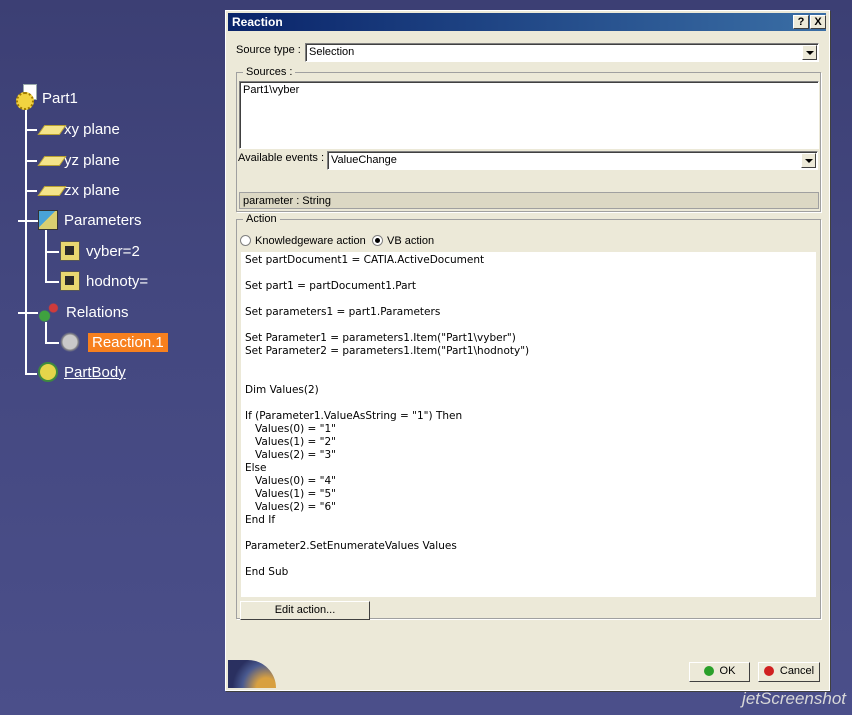  I want to click on tree-node-label: PartBody, so click(95, 372).